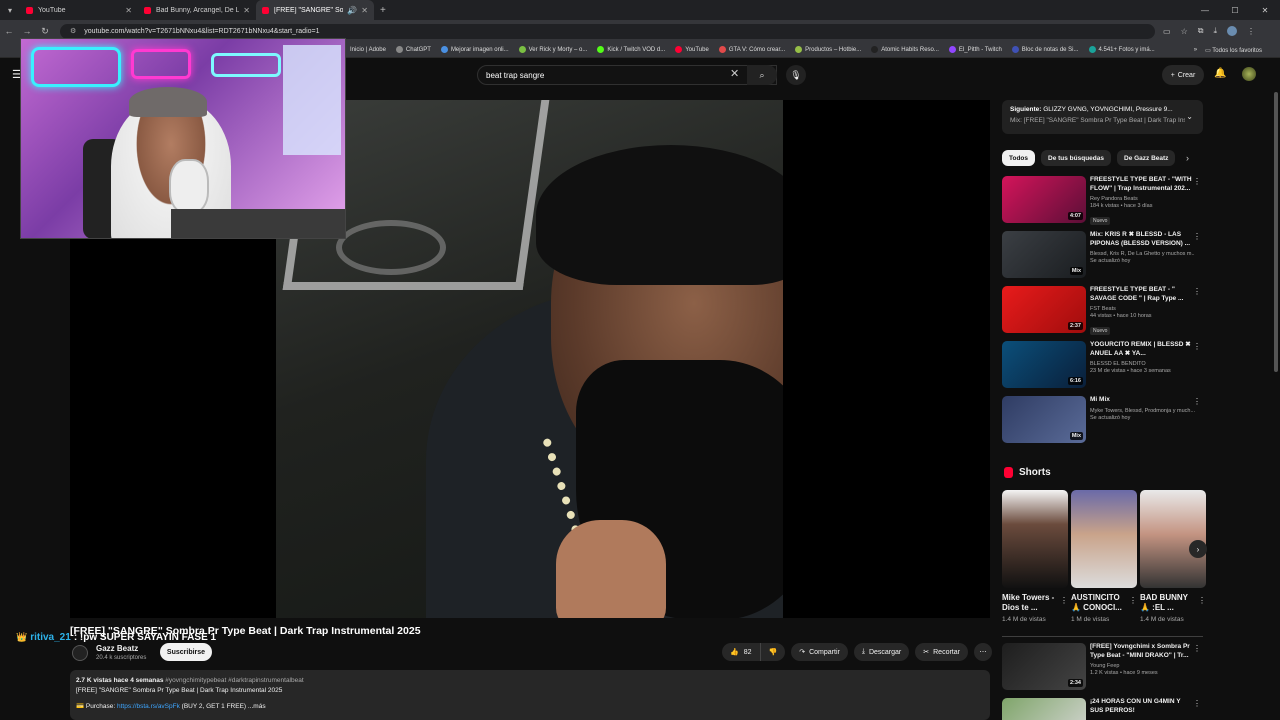 This screenshot has height=720, width=1280. I want to click on clear-search-icon: ✕, so click(734, 73).